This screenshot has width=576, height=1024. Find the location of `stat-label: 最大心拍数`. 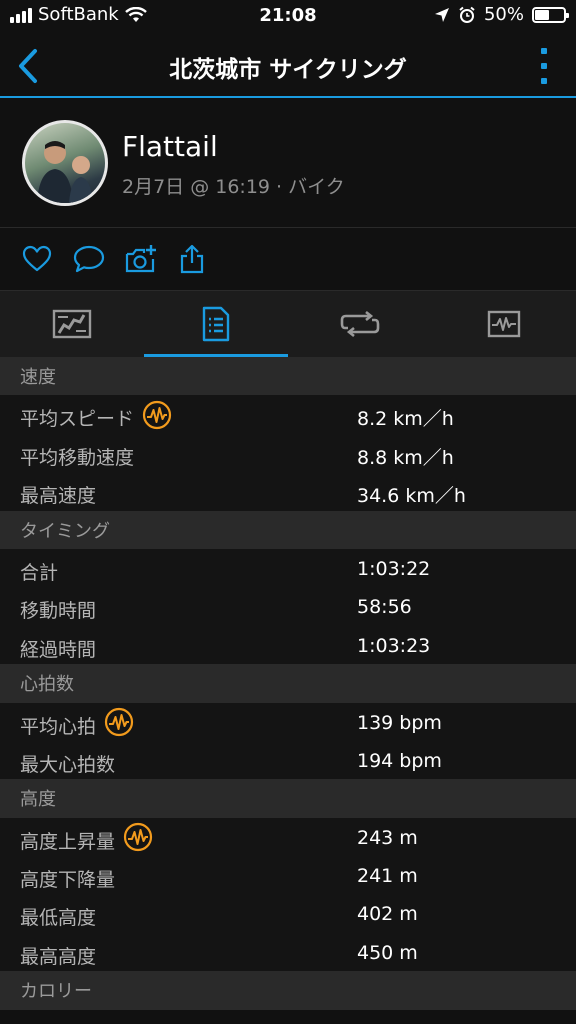

stat-label: 最大心拍数 is located at coordinates (67, 763).